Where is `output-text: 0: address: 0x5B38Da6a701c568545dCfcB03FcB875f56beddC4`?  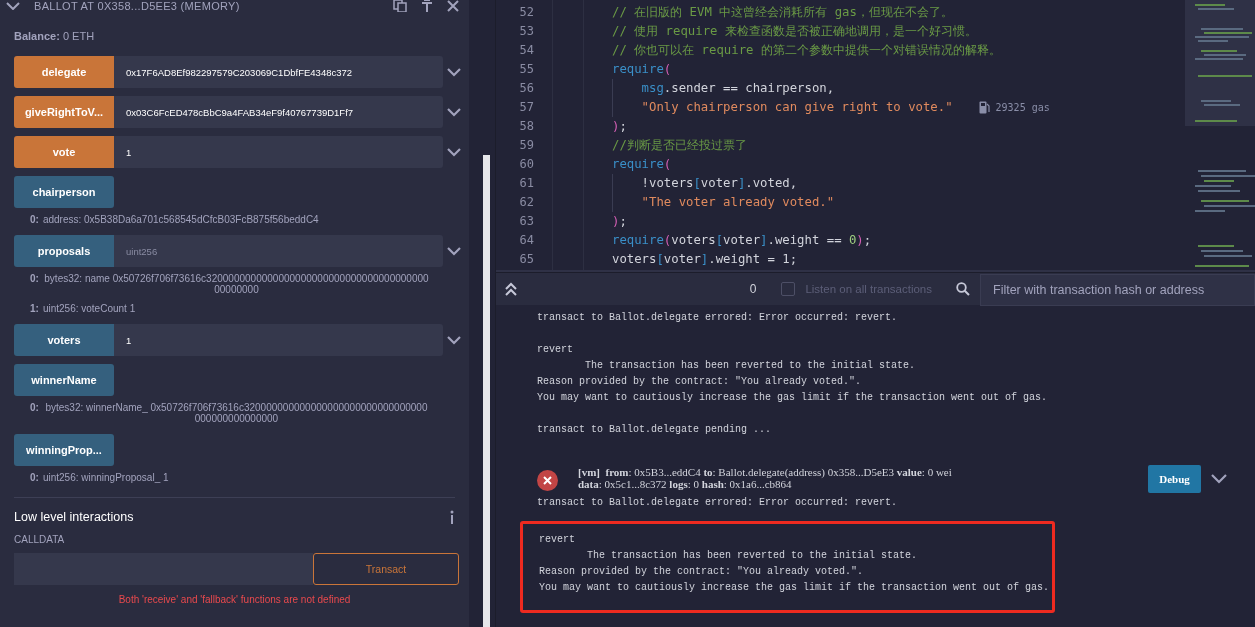 output-text: 0: address: 0x5B38Da6a701c568545dCfcB03FcB875f56beddC4 is located at coordinates (174, 219).